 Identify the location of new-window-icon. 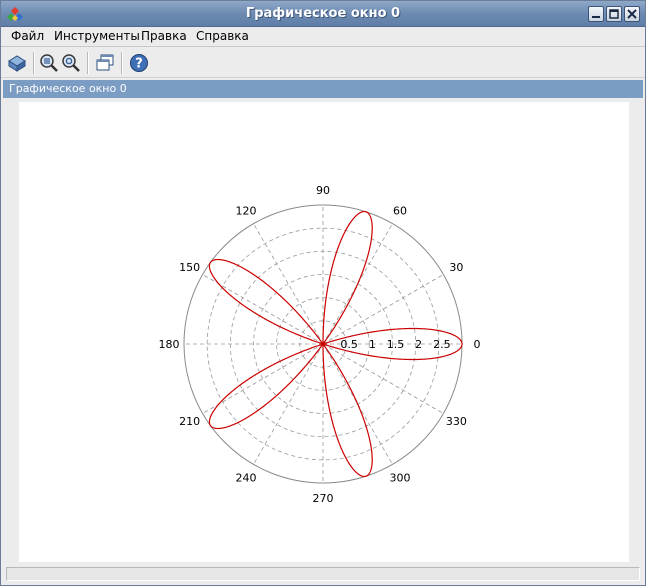
(105, 63).